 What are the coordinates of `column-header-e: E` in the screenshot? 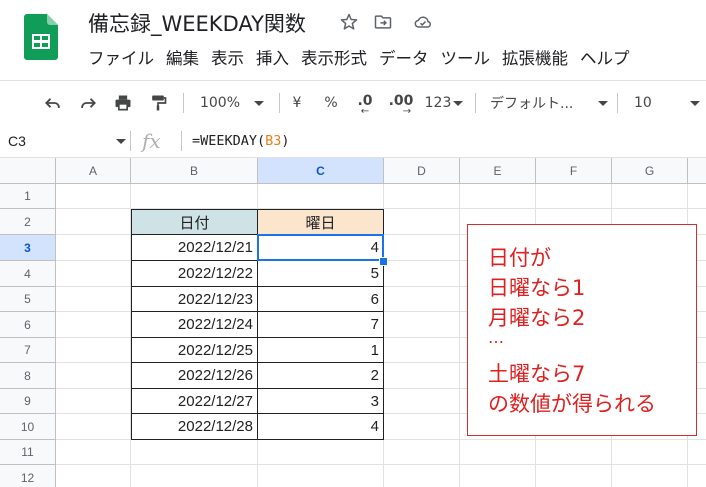 It's located at (498, 171).